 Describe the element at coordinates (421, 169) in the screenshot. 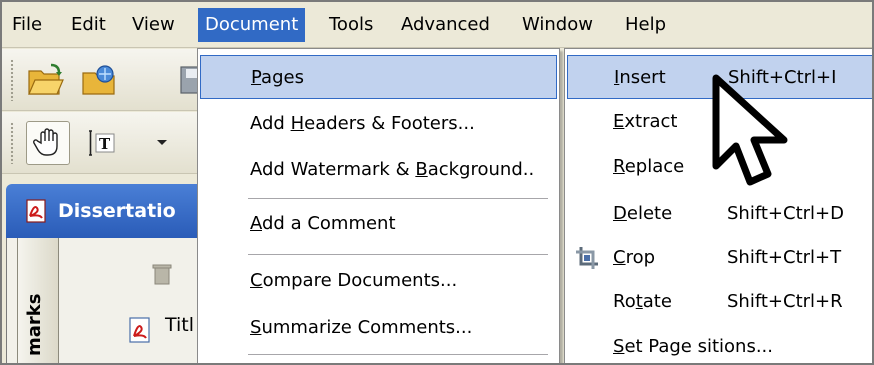

I see `menu-item-mnemonic: B` at that location.